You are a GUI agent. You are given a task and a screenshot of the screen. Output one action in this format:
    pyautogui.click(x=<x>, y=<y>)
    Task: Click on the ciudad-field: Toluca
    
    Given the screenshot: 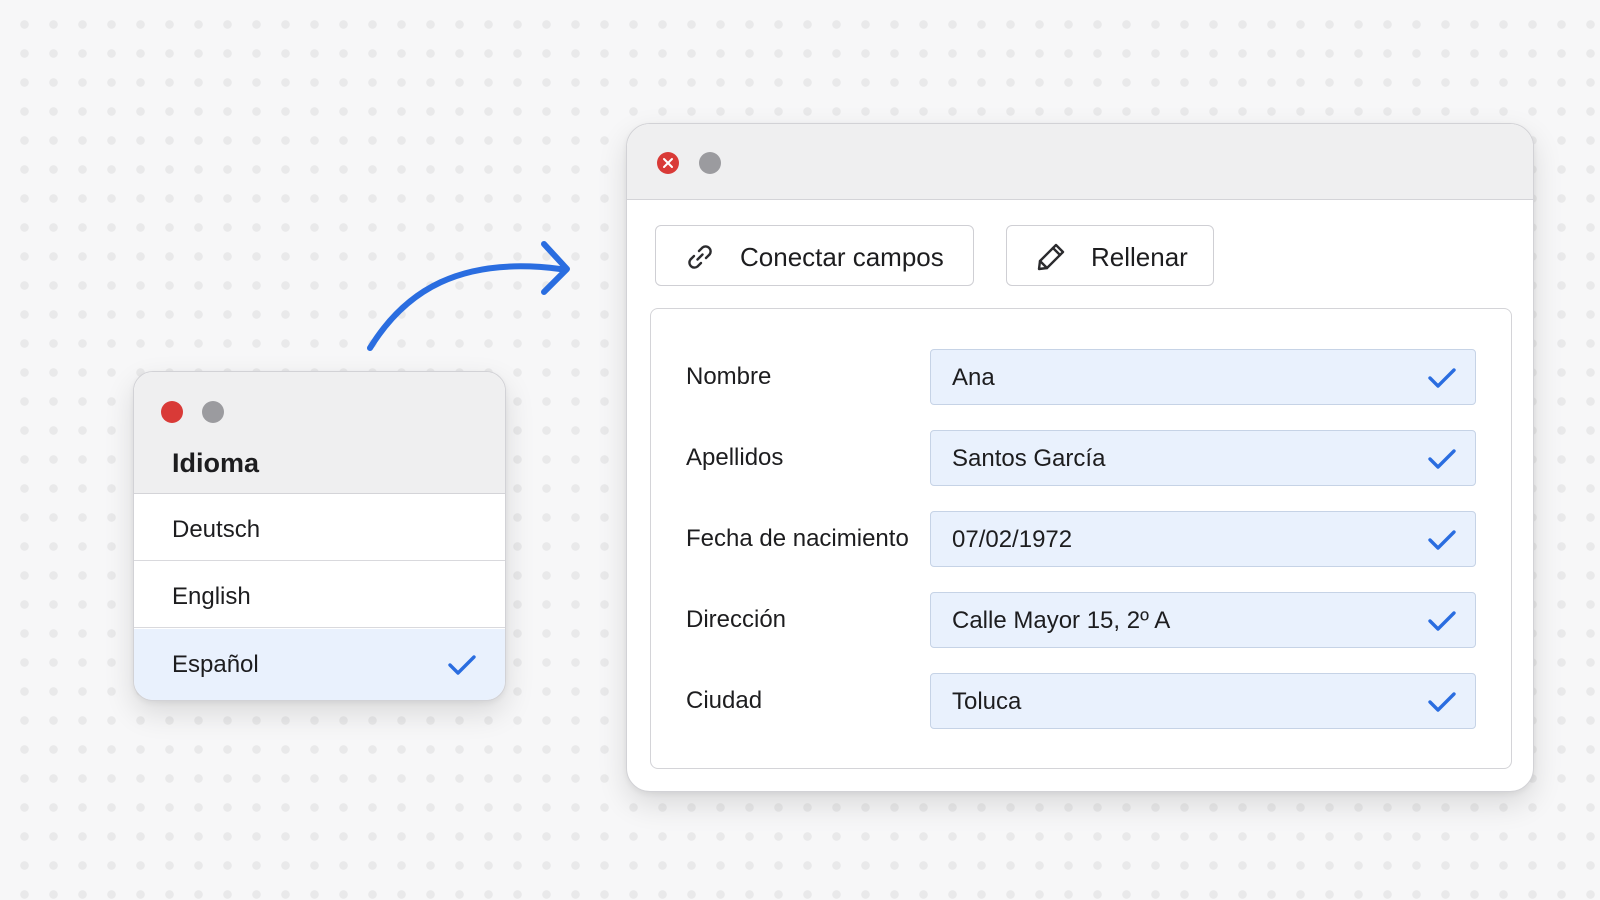 What is the action you would take?
    pyautogui.click(x=1203, y=701)
    